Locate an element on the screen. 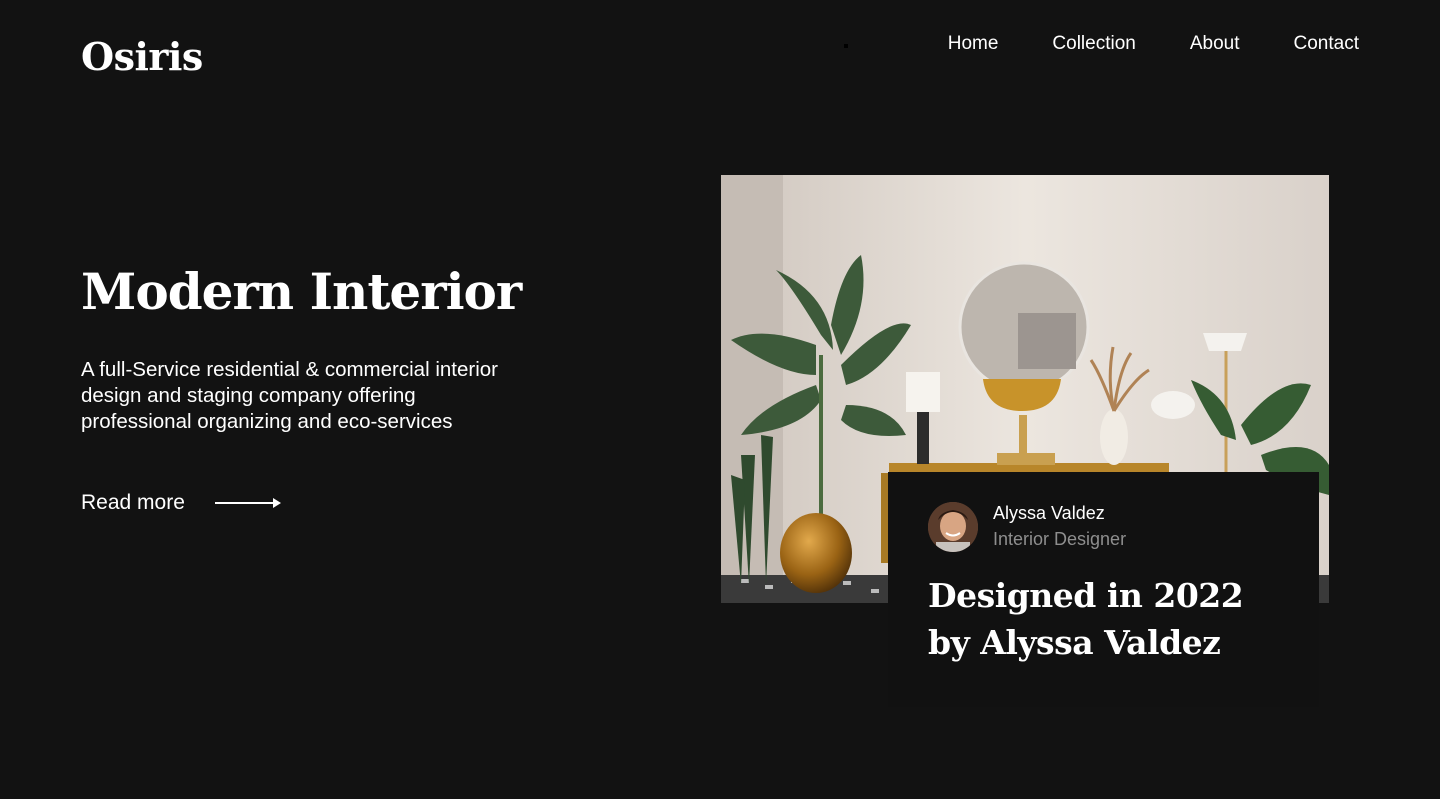 This screenshot has height=799, width=1440. read-more-link: Read more is located at coordinates (181, 503).